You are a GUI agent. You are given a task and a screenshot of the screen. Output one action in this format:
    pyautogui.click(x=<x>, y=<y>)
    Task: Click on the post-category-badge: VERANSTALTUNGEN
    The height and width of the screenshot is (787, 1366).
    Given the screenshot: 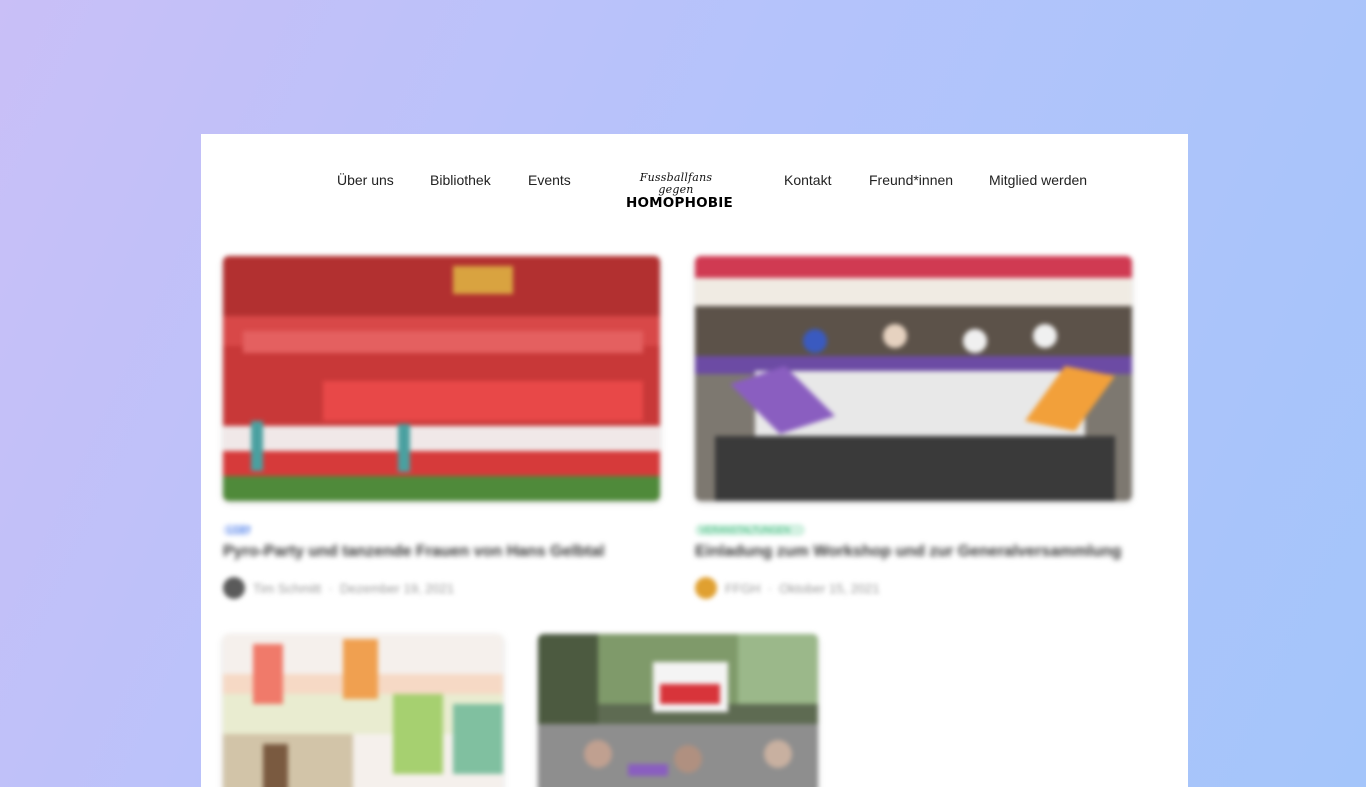 What is the action you would take?
    pyautogui.click(x=750, y=530)
    